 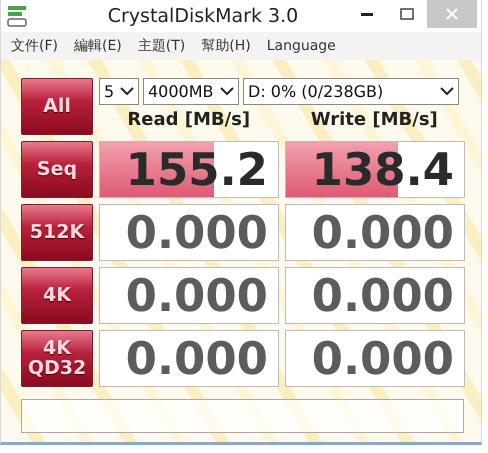 I want to click on column-header: Read [MB/s], so click(x=189, y=119).